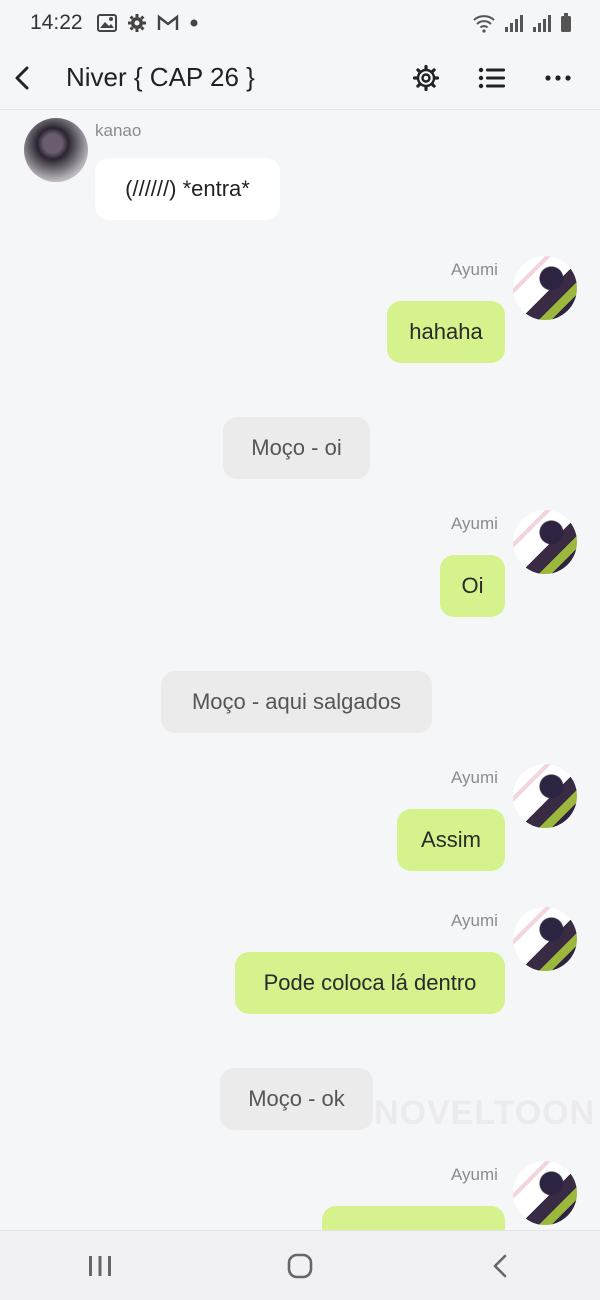 This screenshot has width=600, height=1300. Describe the element at coordinates (300, 78) in the screenshot. I see `app-header: Niver { CAP 26 }` at that location.